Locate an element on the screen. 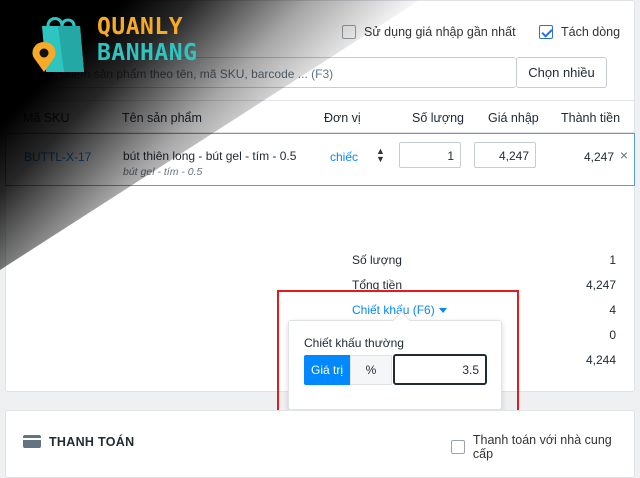 This screenshot has height=478, width=640. unit-sort-icon: ▲ ▼ is located at coordinates (380, 155).